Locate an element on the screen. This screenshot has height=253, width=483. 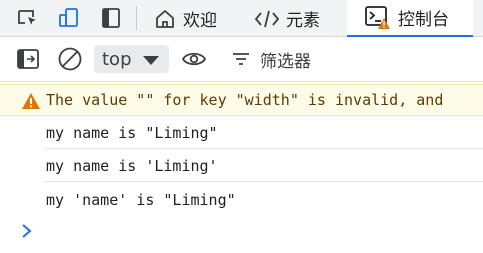
tab-elements: 元素 is located at coordinates (287, 18).